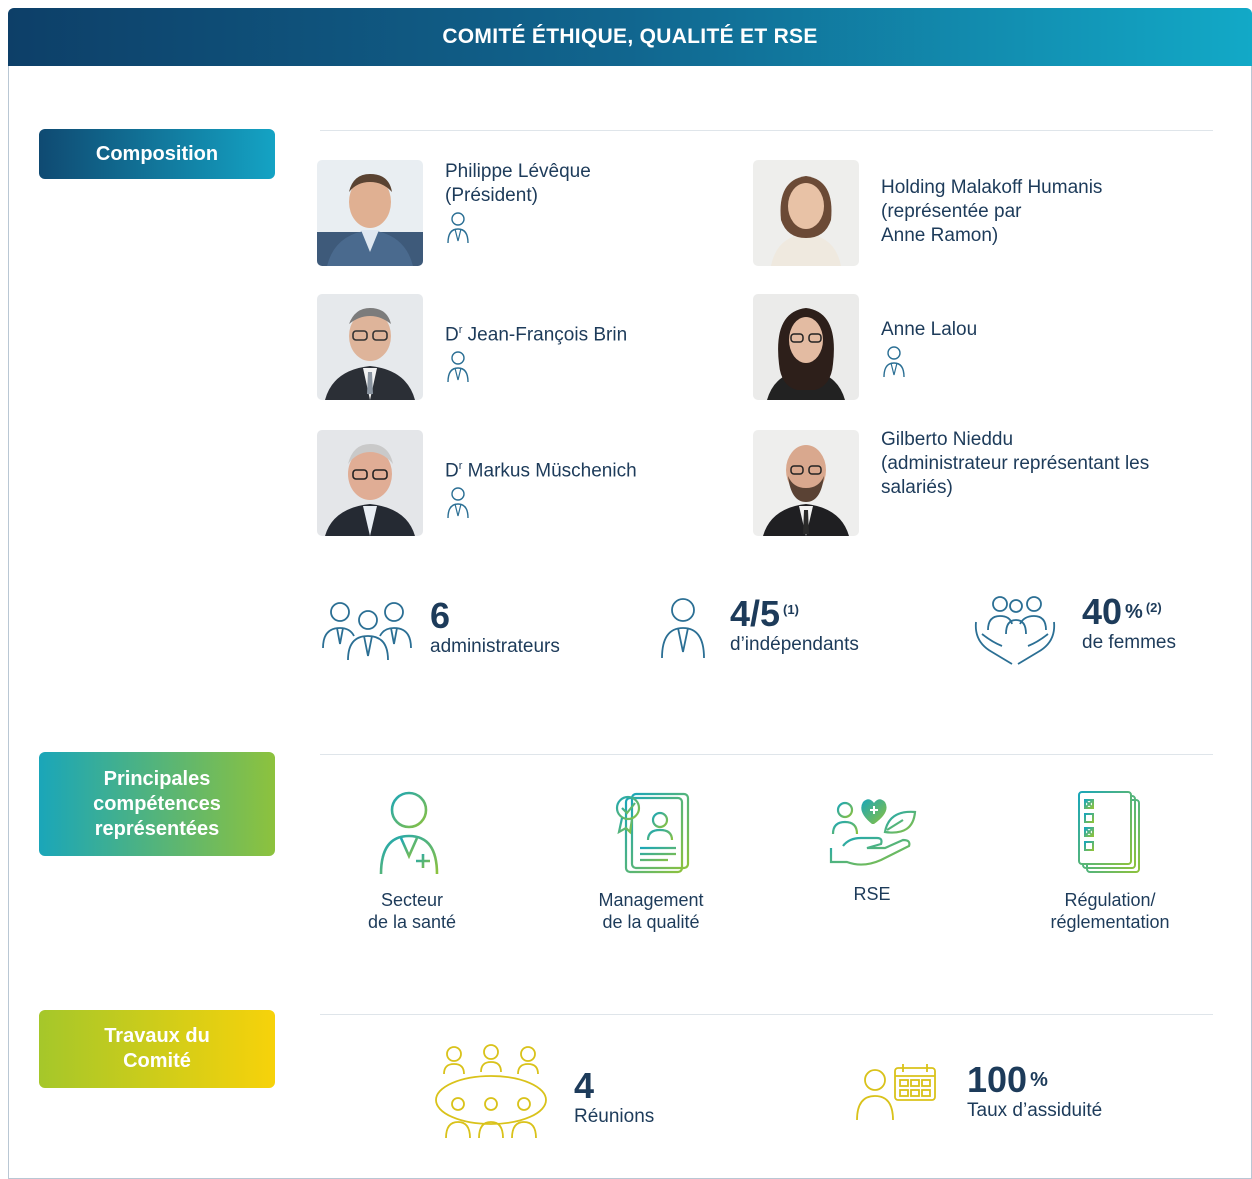 The image size is (1252, 1179). What do you see at coordinates (764, 613) in the screenshot?
I see `stat-value: 4/5 (1)` at bounding box center [764, 613].